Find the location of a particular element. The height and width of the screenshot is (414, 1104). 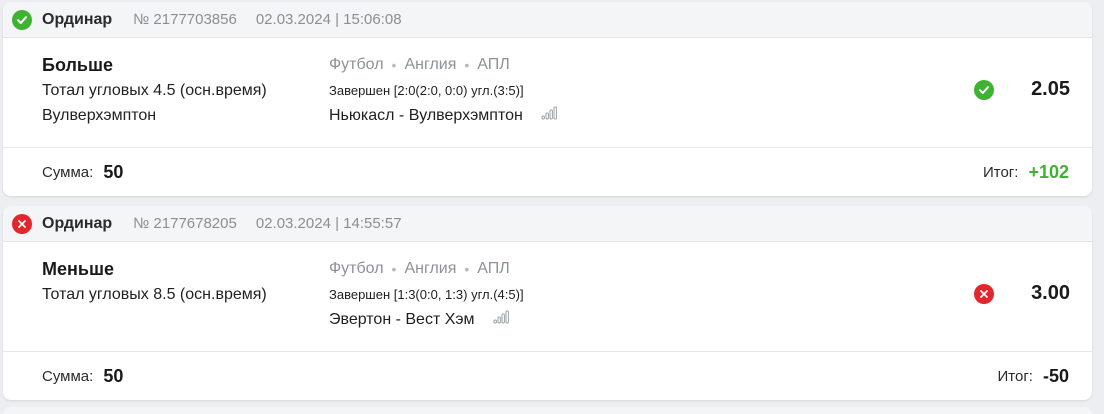

event-result: Завершен [2:0(2:0, 0:0) угл.(3:5)] is located at coordinates (426, 90).